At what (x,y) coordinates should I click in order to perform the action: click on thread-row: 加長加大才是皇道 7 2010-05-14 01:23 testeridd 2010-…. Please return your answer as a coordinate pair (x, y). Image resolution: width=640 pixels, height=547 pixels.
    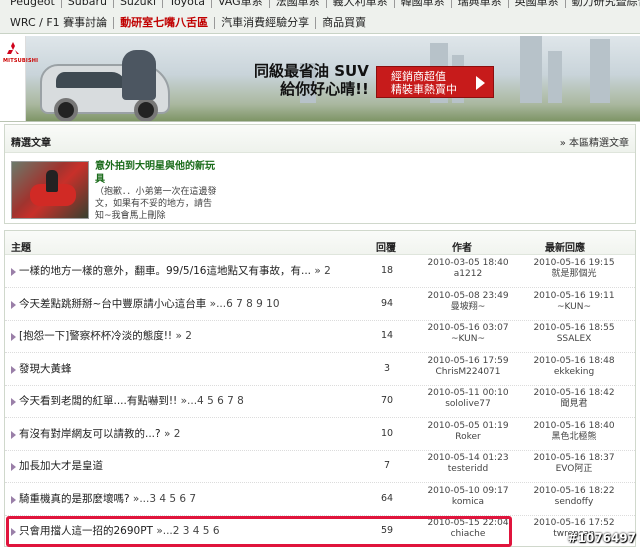
    Looking at the image, I should click on (320, 466).